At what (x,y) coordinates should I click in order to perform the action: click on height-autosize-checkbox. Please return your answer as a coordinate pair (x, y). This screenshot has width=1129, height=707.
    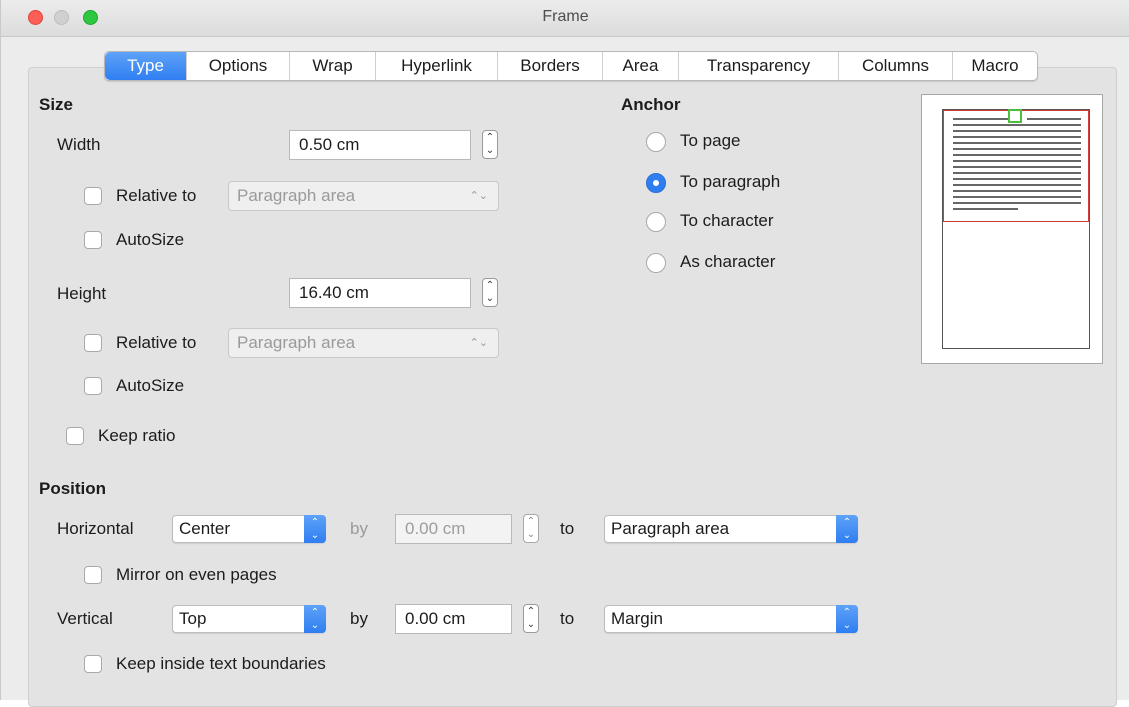
    Looking at the image, I should click on (93, 386).